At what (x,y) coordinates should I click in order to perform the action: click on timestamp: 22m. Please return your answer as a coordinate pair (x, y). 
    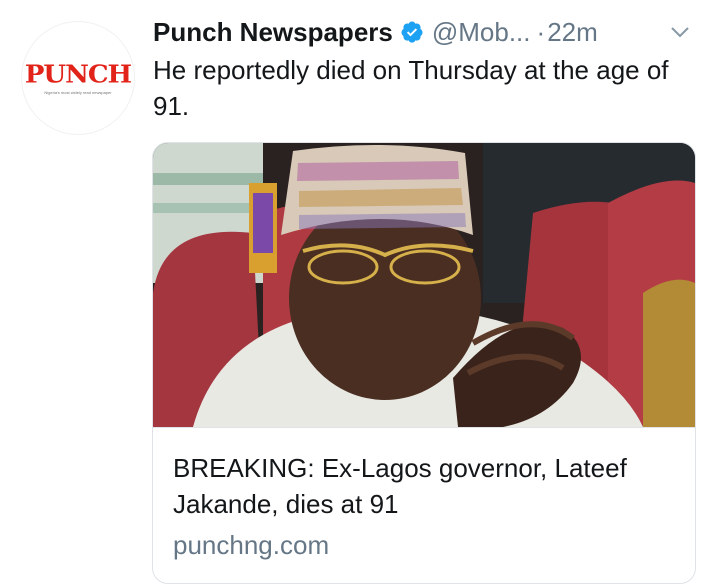
    Looking at the image, I should click on (572, 32).